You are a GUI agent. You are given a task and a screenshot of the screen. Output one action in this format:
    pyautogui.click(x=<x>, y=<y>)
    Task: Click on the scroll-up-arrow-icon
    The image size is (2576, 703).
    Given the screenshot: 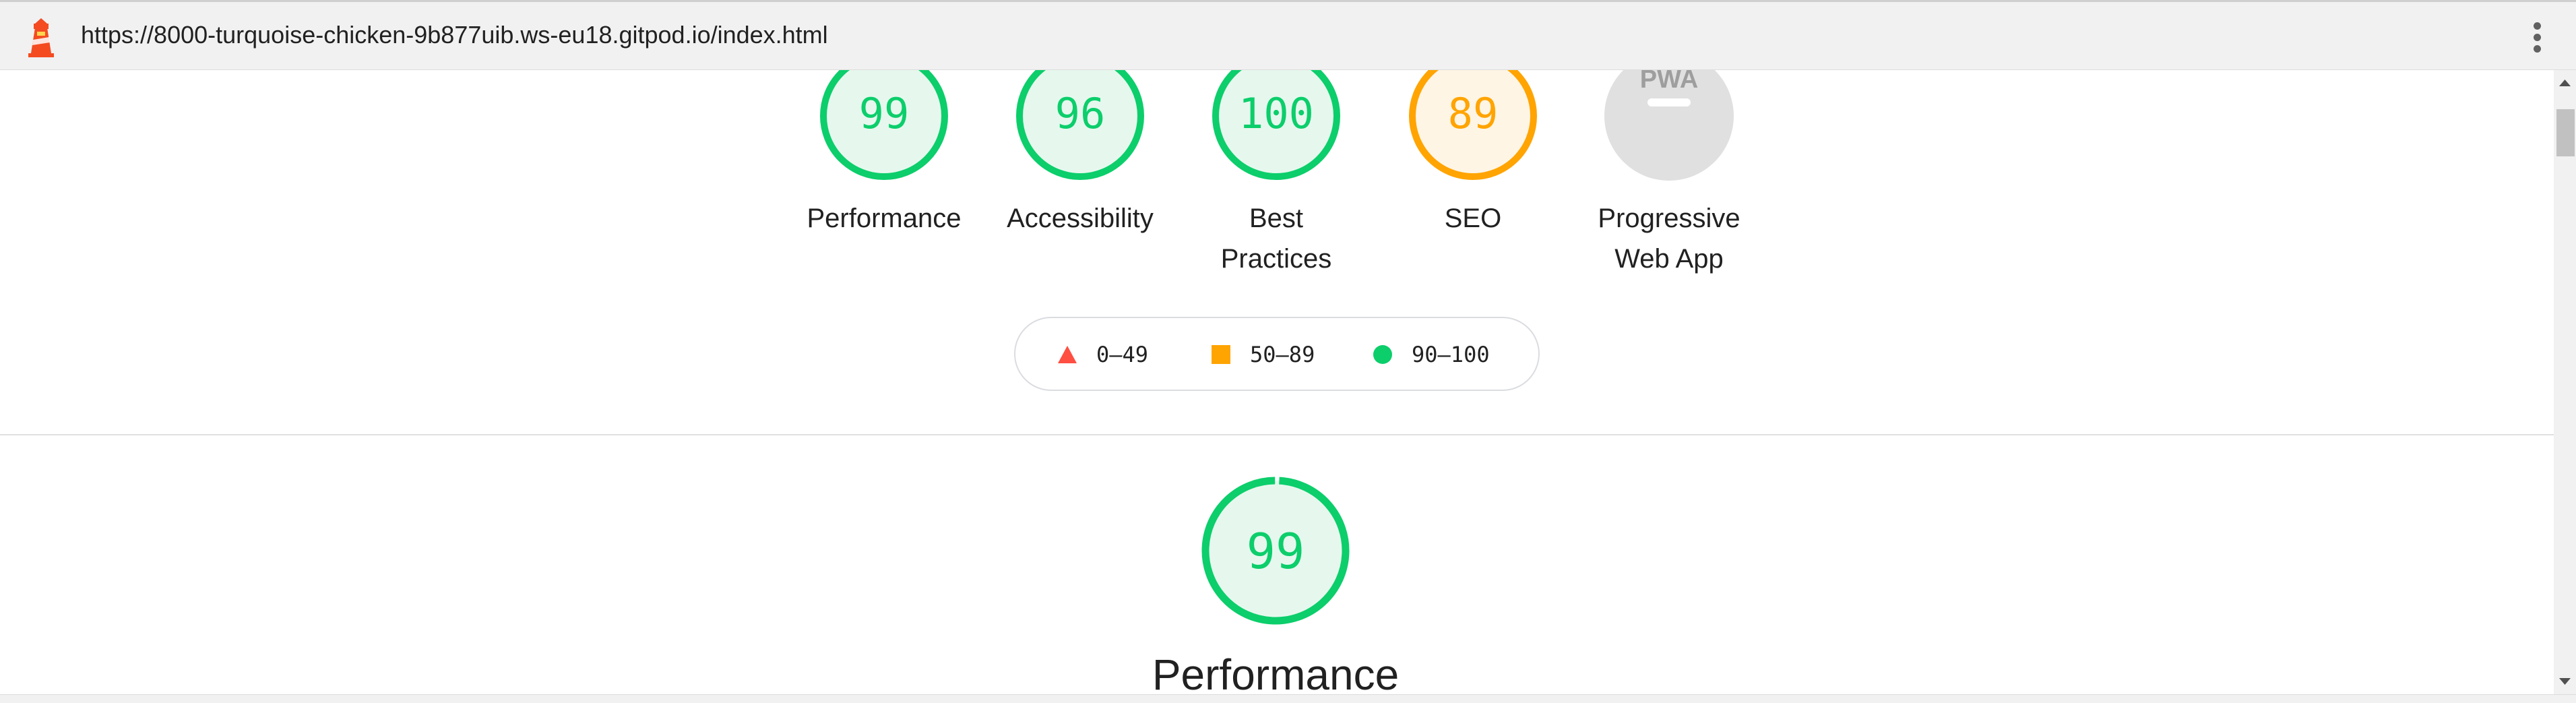 What is the action you would take?
    pyautogui.click(x=2565, y=83)
    